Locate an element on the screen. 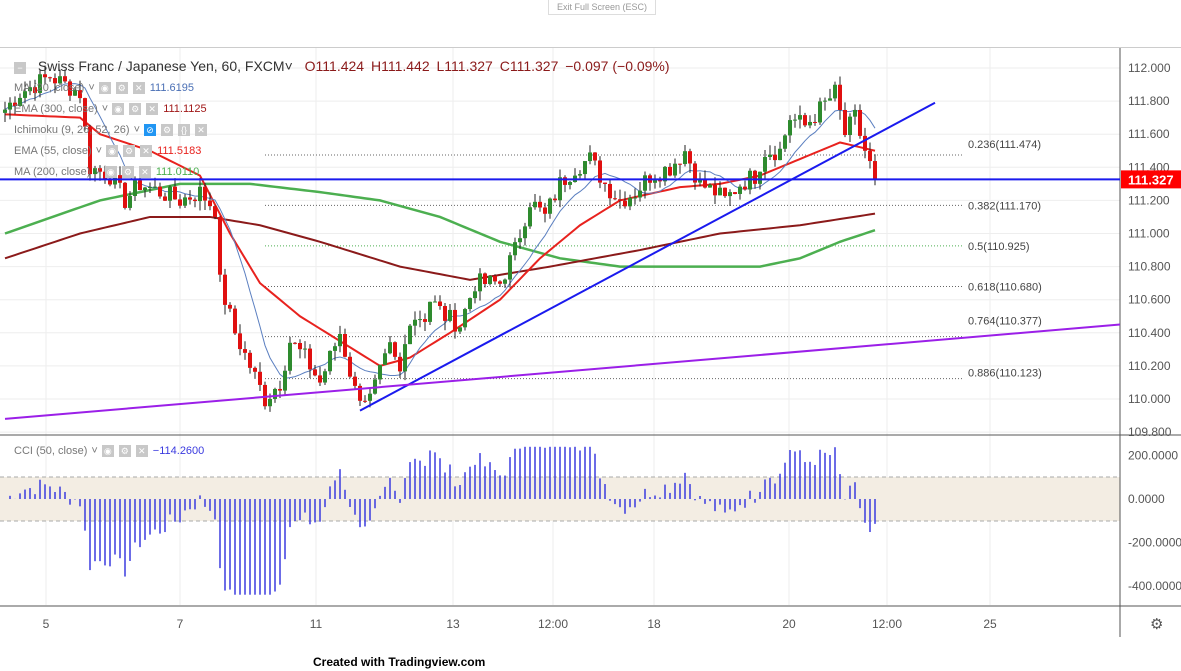 The image size is (1181, 671). indicator-label: MA (200, close) is located at coordinates (52, 172).